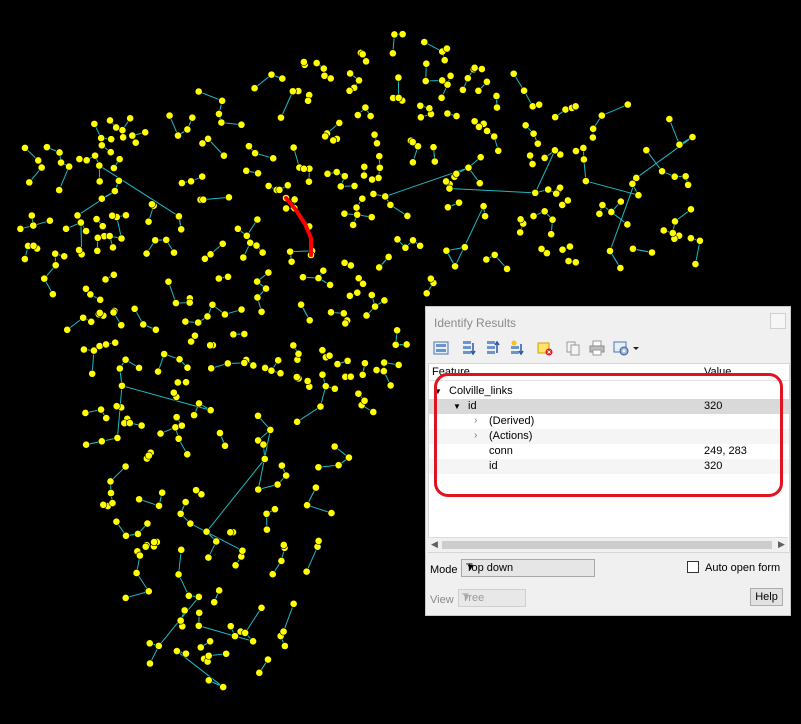 Image resolution: width=801 pixels, height=724 pixels. I want to click on mode-select: Top down ▼, so click(528, 568).